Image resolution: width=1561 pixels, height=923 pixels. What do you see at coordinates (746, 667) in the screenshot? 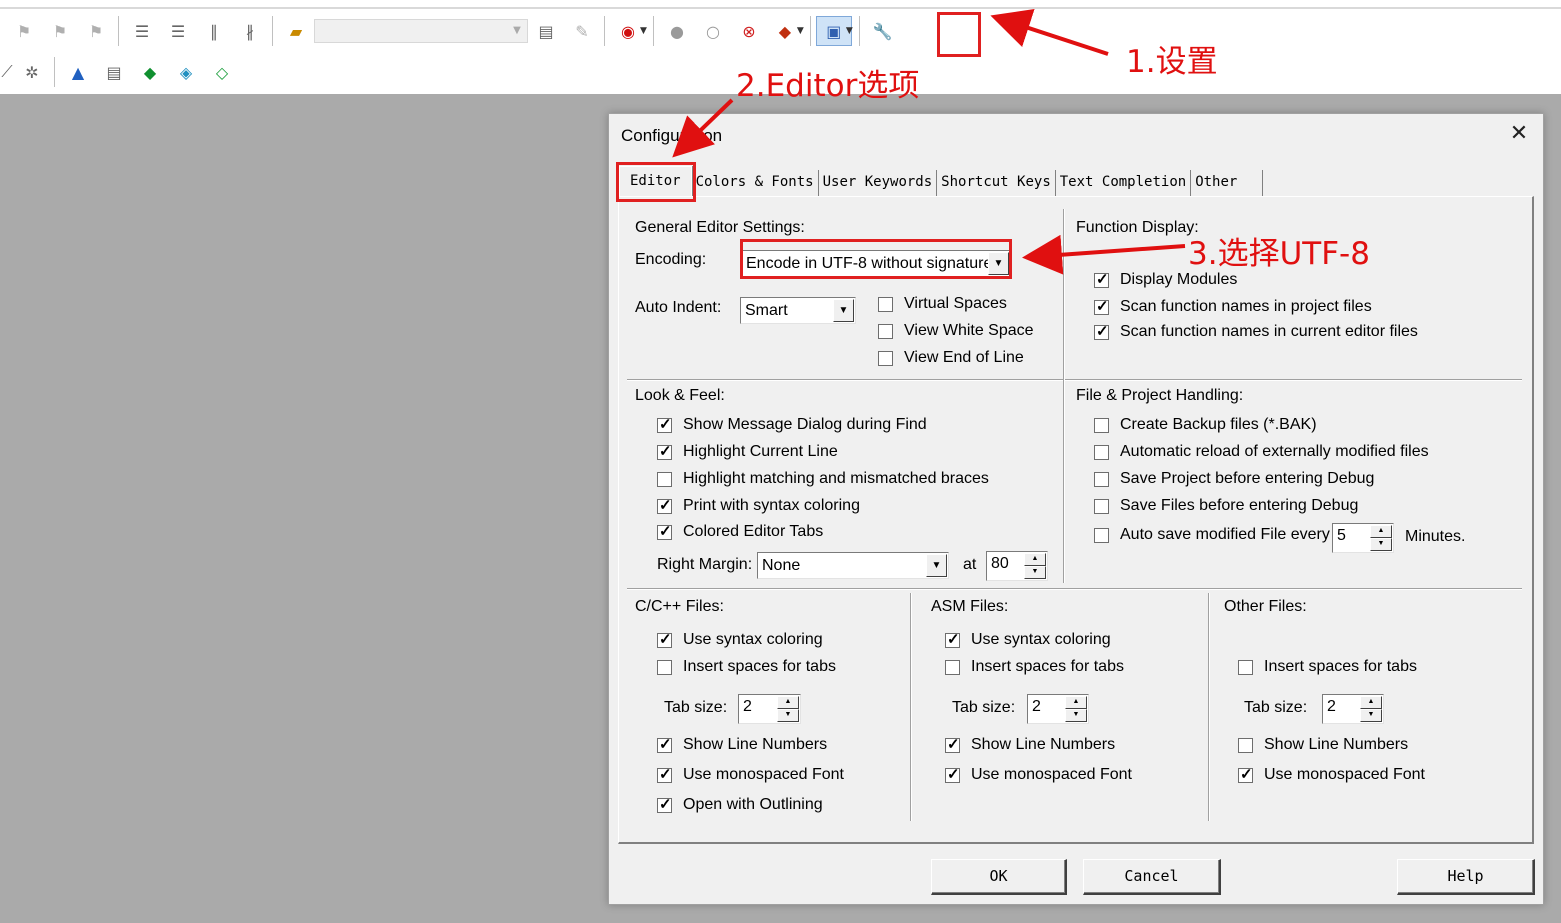
I see `cpp-insert-spaces-checkbox: Insert spaces for tabs` at bounding box center [746, 667].